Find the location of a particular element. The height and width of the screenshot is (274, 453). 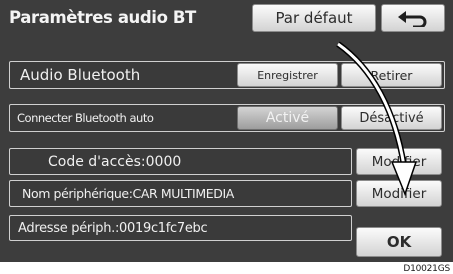

back-button is located at coordinates (413, 18).